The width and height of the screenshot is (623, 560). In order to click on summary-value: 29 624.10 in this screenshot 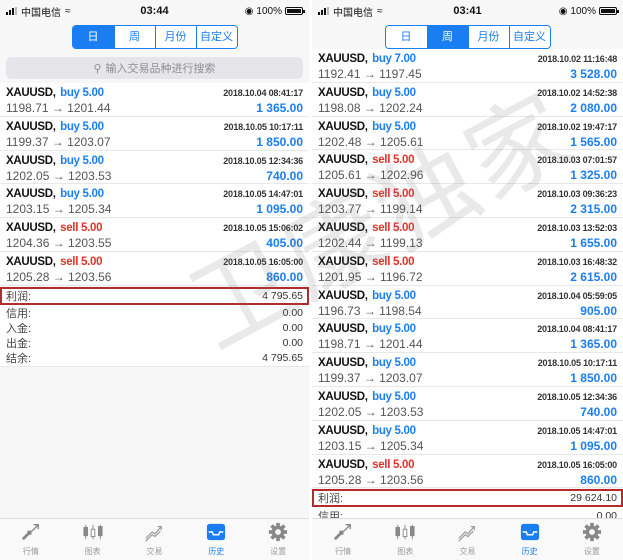, I will do `click(593, 498)`.